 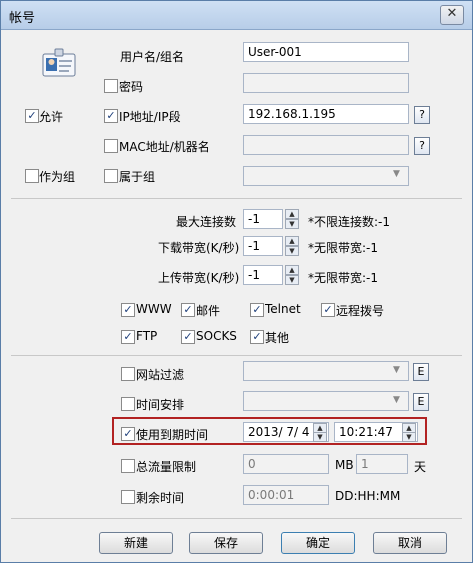 What do you see at coordinates (326, 401) in the screenshot?
I see `schedule-select` at bounding box center [326, 401].